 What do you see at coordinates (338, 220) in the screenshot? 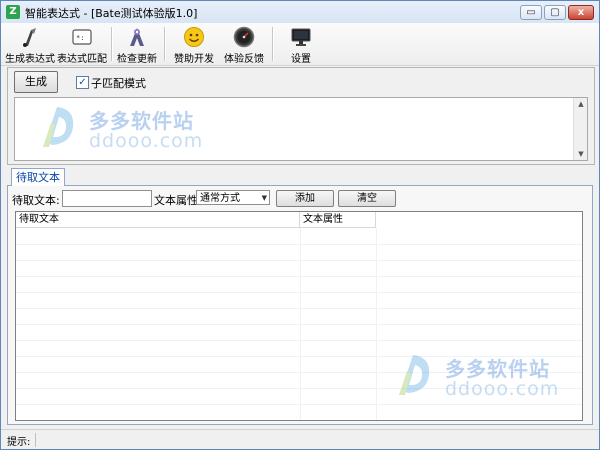
I see `column-header-text-attribute: 文本属性` at bounding box center [338, 220].